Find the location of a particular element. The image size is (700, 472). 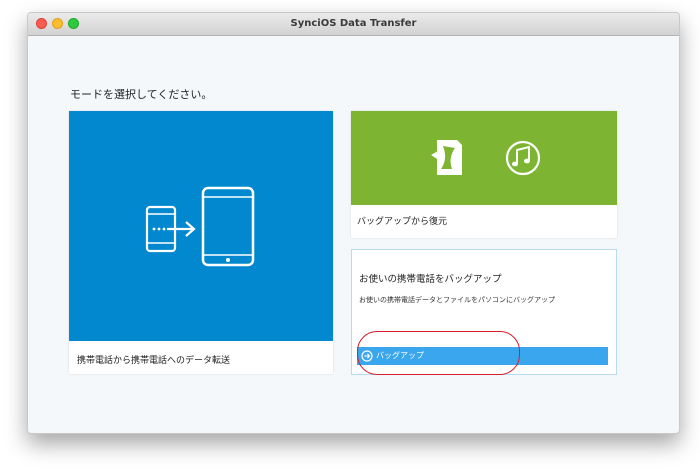

title-bar: SynciOS Data Transfer is located at coordinates (353, 24).